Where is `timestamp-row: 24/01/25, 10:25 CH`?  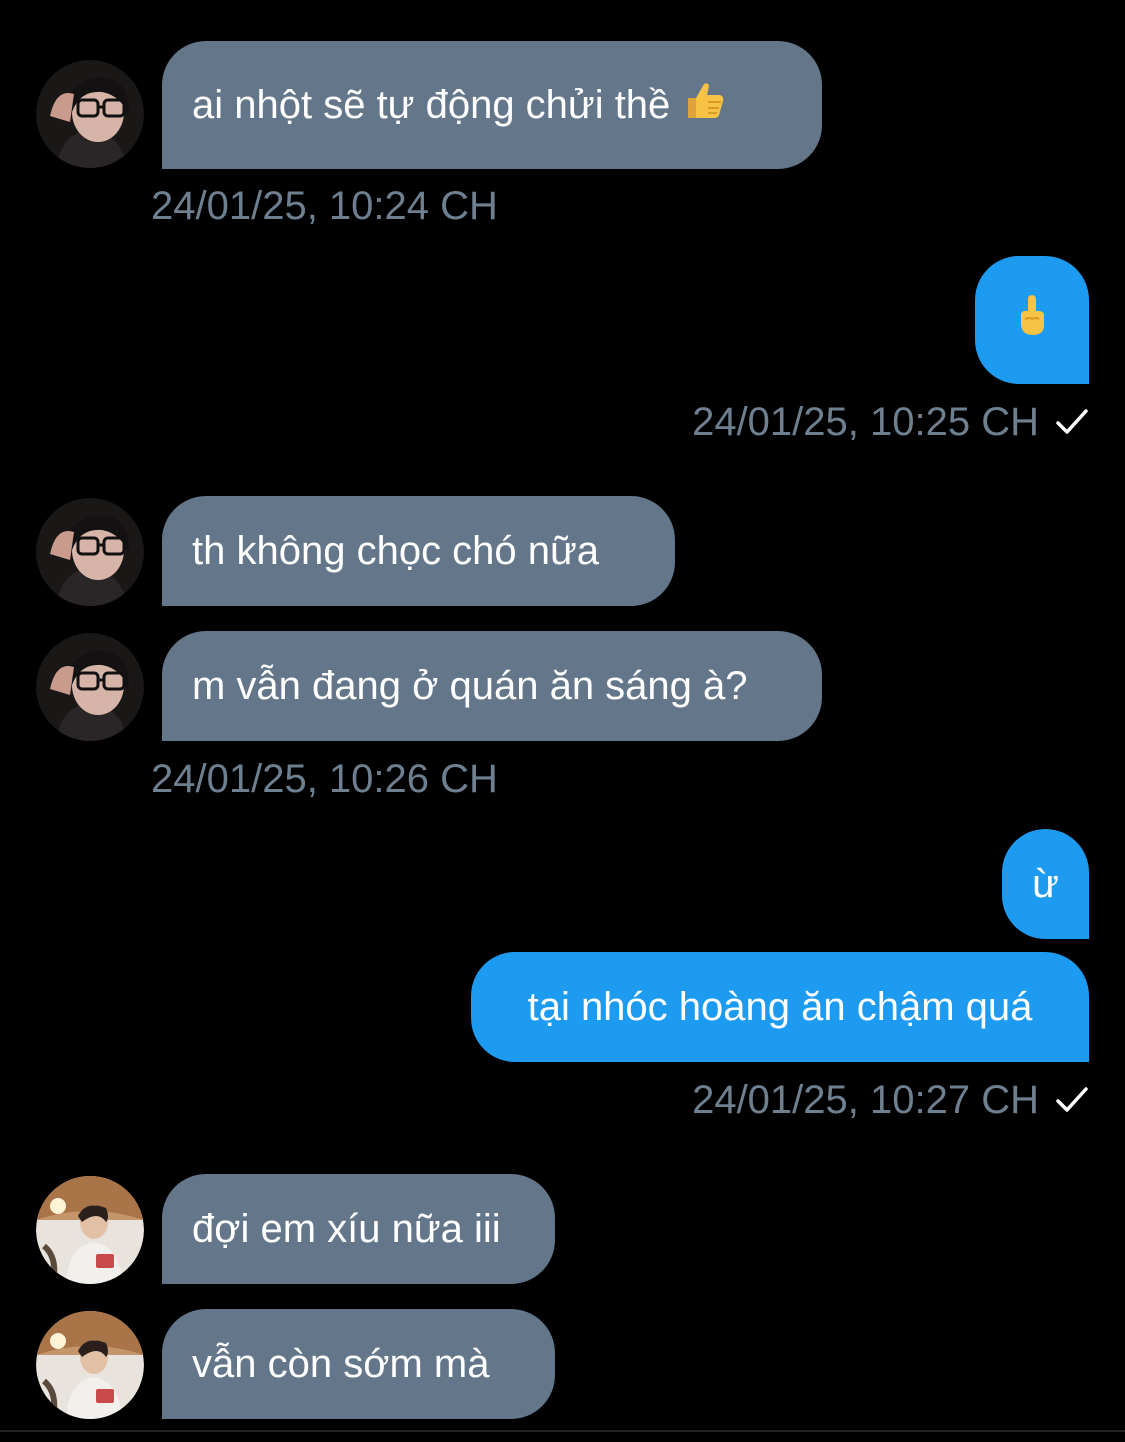
timestamp-row: 24/01/25, 10:25 CH is located at coordinates (890, 422).